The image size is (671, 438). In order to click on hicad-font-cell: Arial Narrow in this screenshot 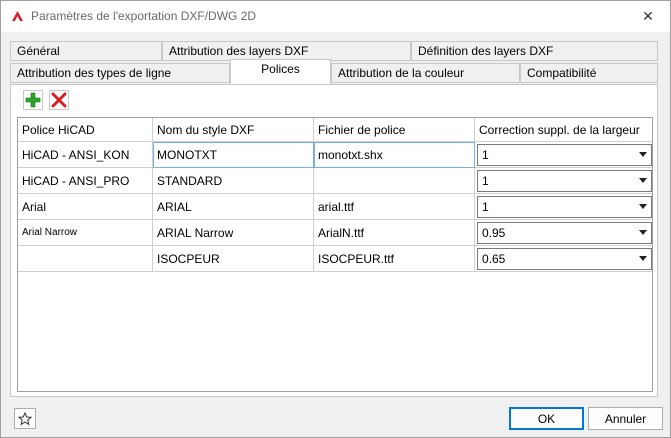, I will do `click(85, 233)`.